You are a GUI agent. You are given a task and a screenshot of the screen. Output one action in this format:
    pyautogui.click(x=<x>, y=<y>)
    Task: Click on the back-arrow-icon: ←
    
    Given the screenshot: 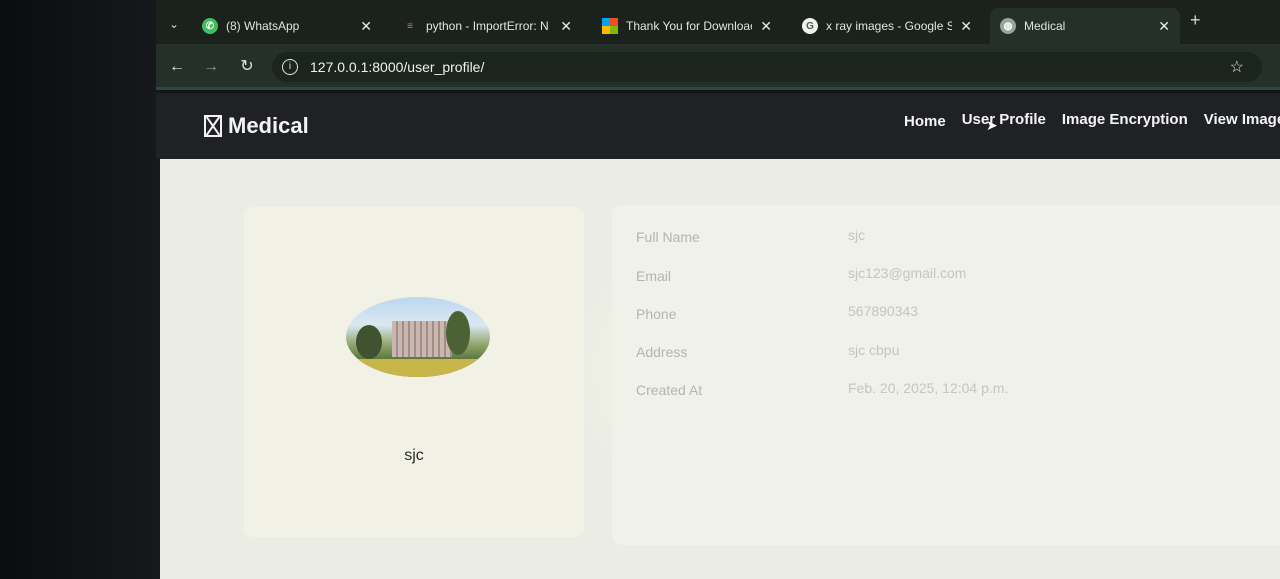 What is the action you would take?
    pyautogui.click(x=177, y=67)
    